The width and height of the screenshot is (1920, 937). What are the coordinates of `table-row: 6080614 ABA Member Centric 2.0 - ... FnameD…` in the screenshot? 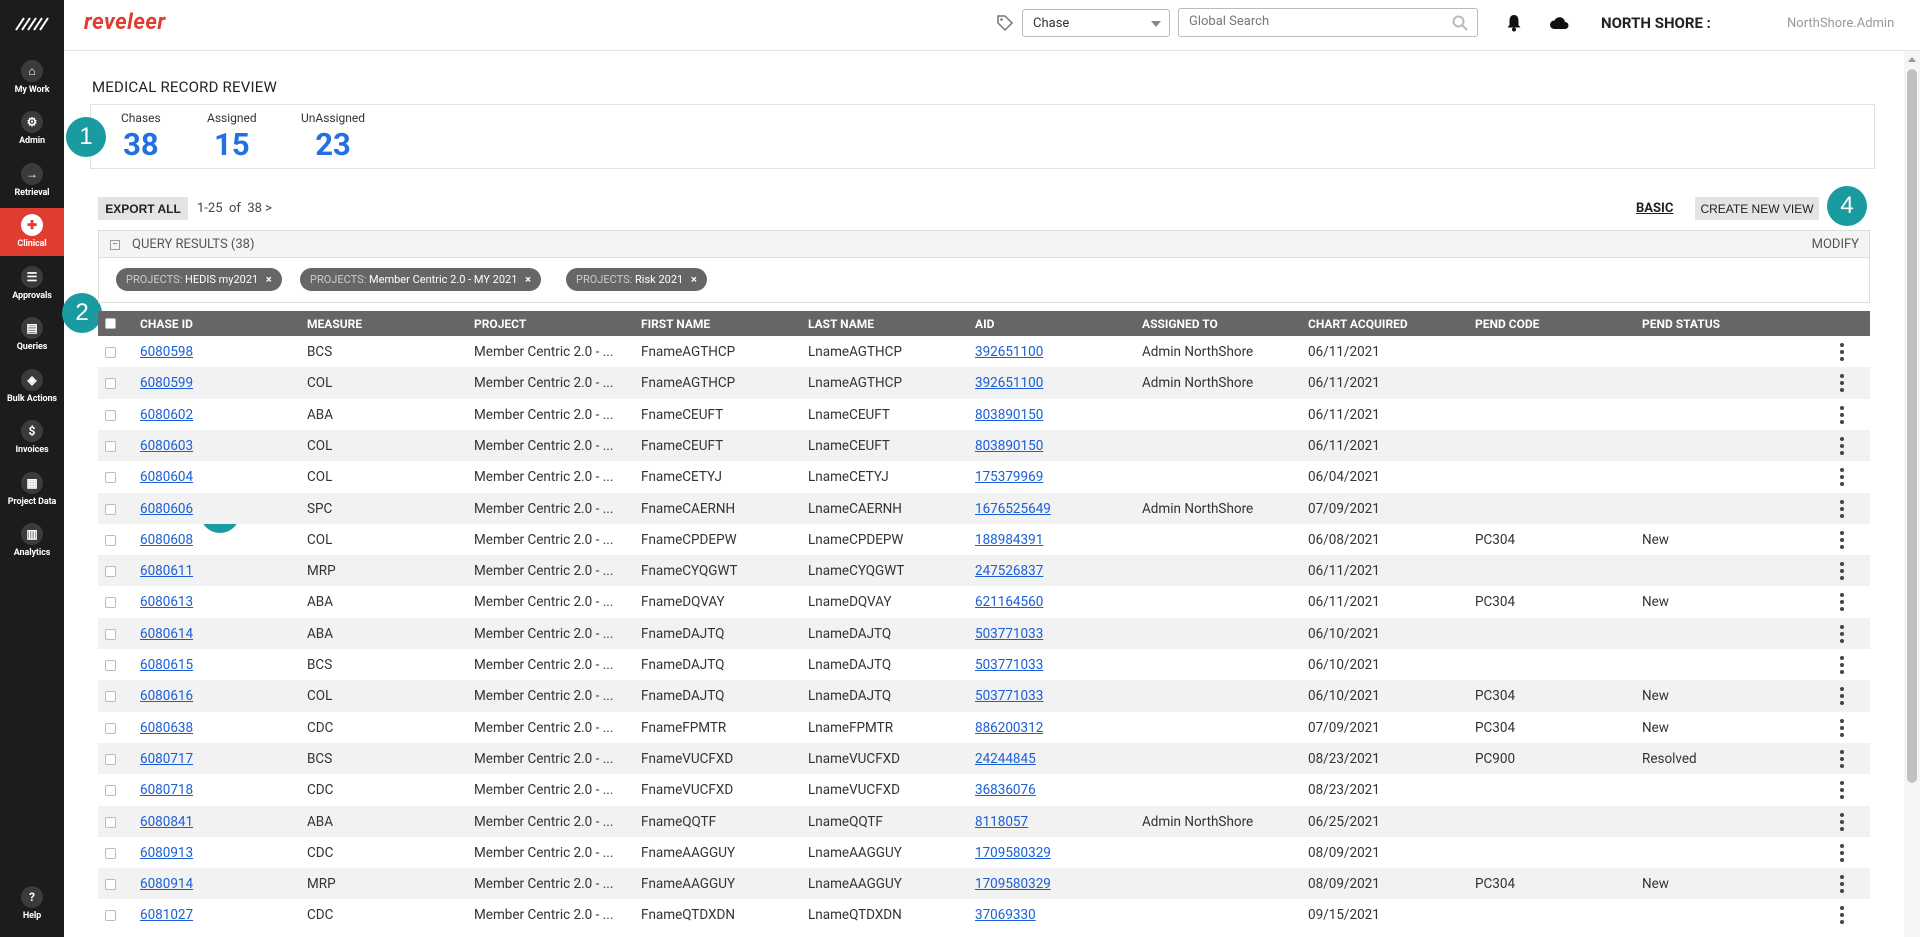 It's located at (984, 633).